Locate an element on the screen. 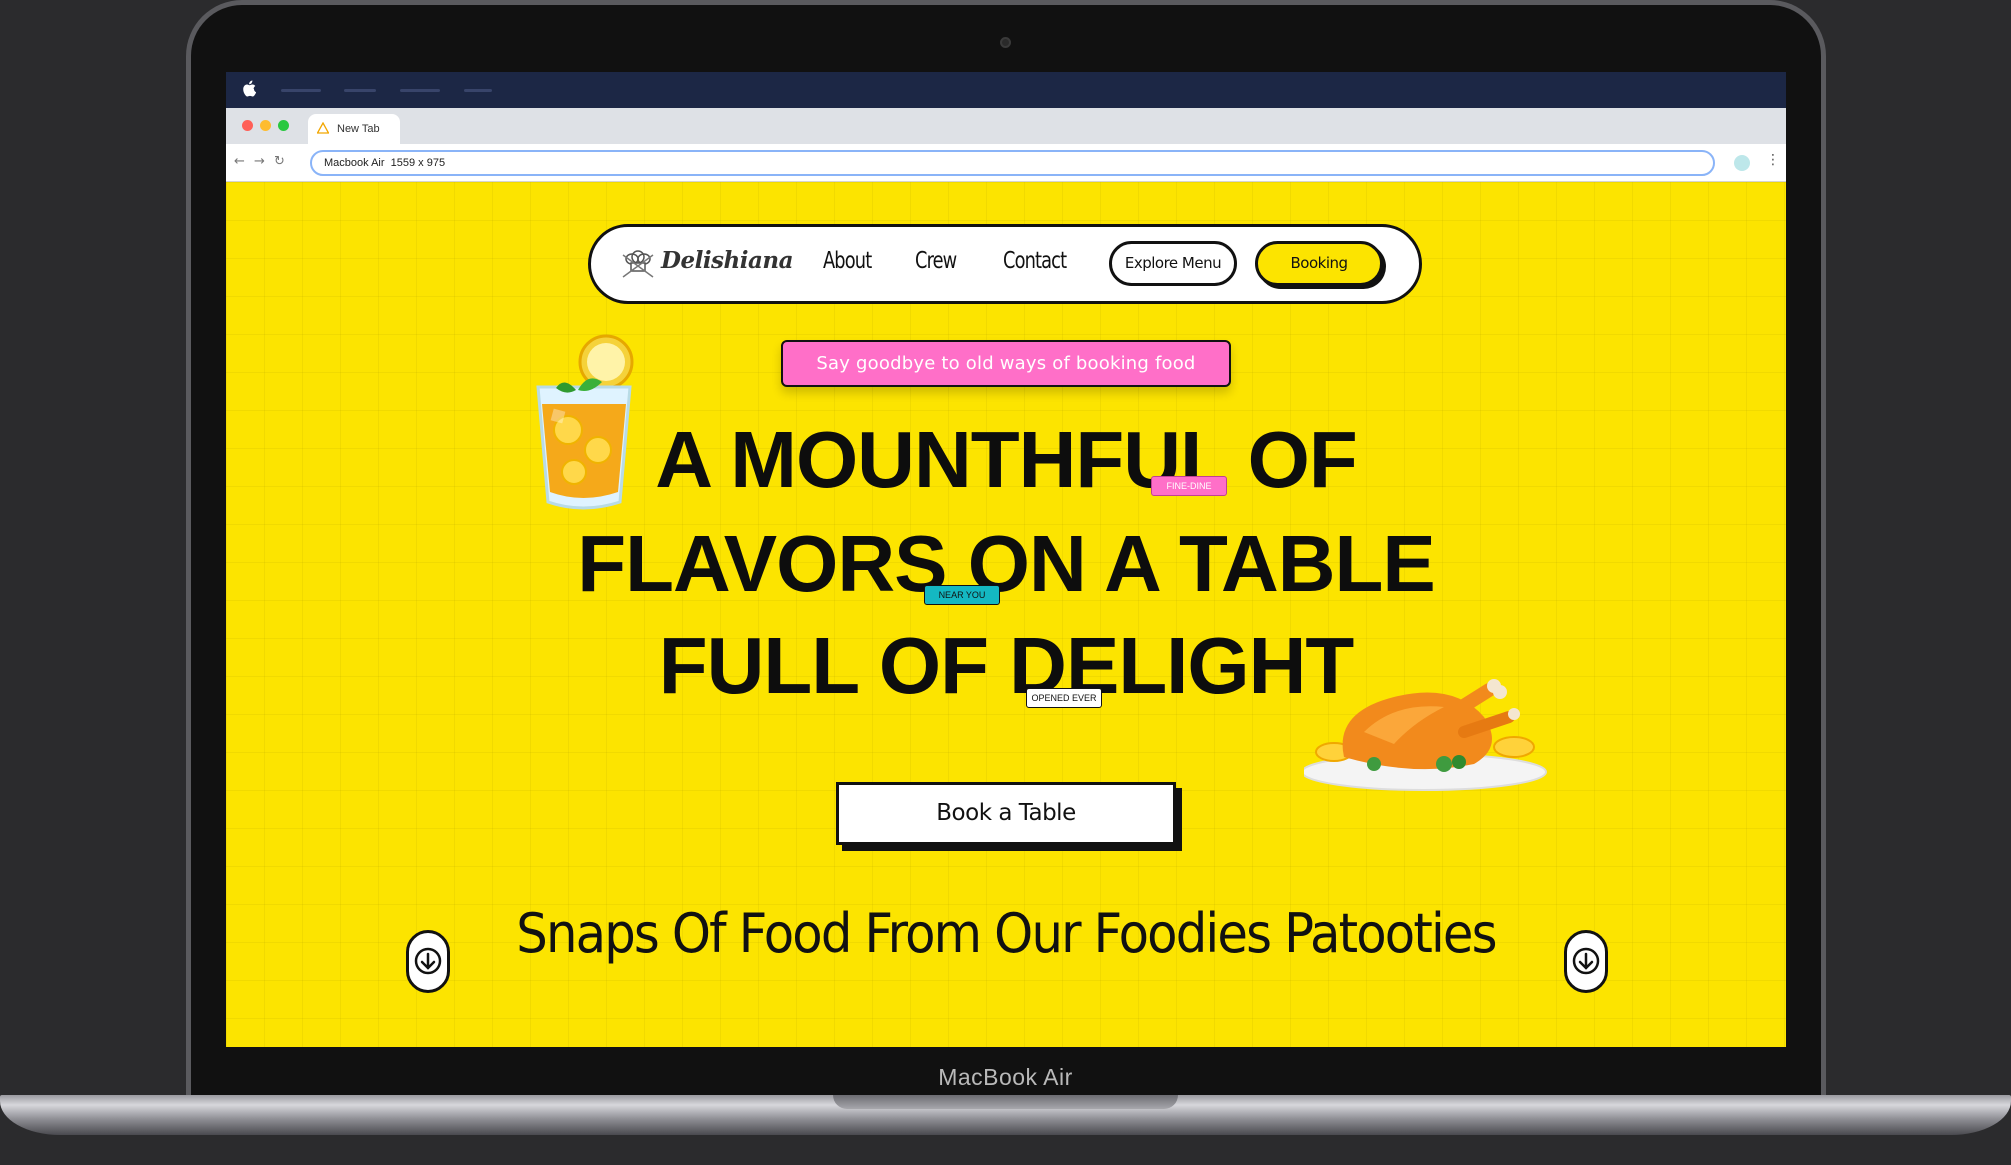  booking-button: Booking is located at coordinates (1319, 263).